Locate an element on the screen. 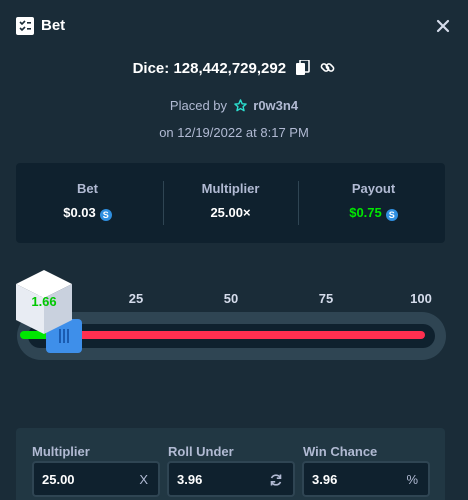 Image resolution: width=468 pixels, height=500 pixels. roll-under-label: Roll Under is located at coordinates (201, 451).